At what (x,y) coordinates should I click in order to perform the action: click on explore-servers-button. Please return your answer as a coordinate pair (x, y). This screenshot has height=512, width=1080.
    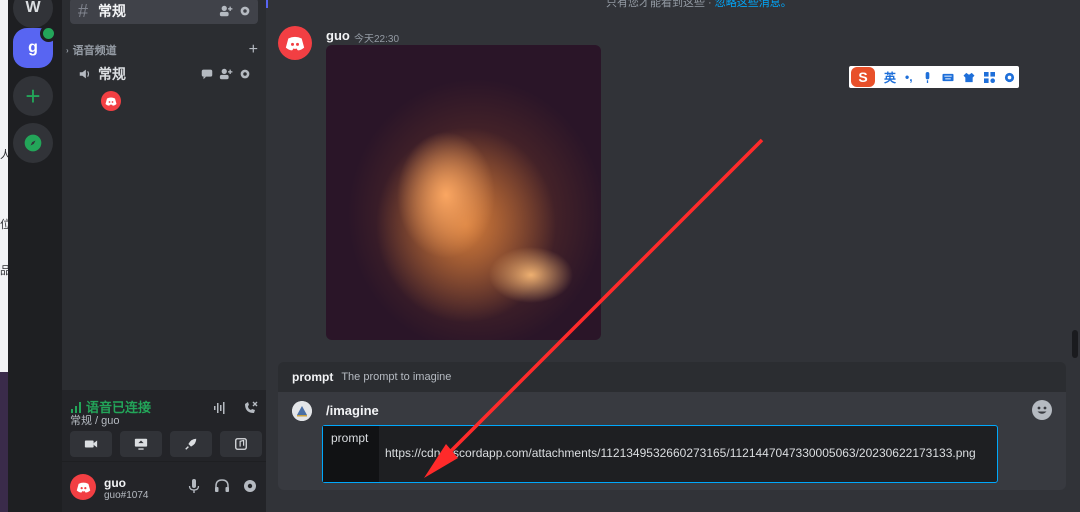
    Looking at the image, I should click on (33, 143).